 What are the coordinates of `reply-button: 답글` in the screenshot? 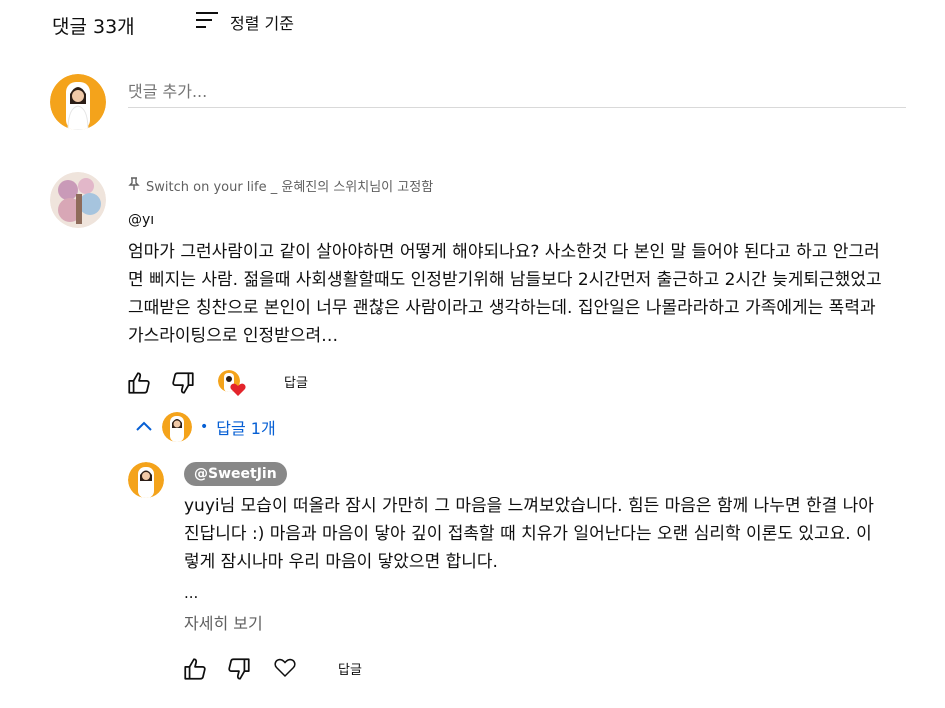 It's located at (296, 381).